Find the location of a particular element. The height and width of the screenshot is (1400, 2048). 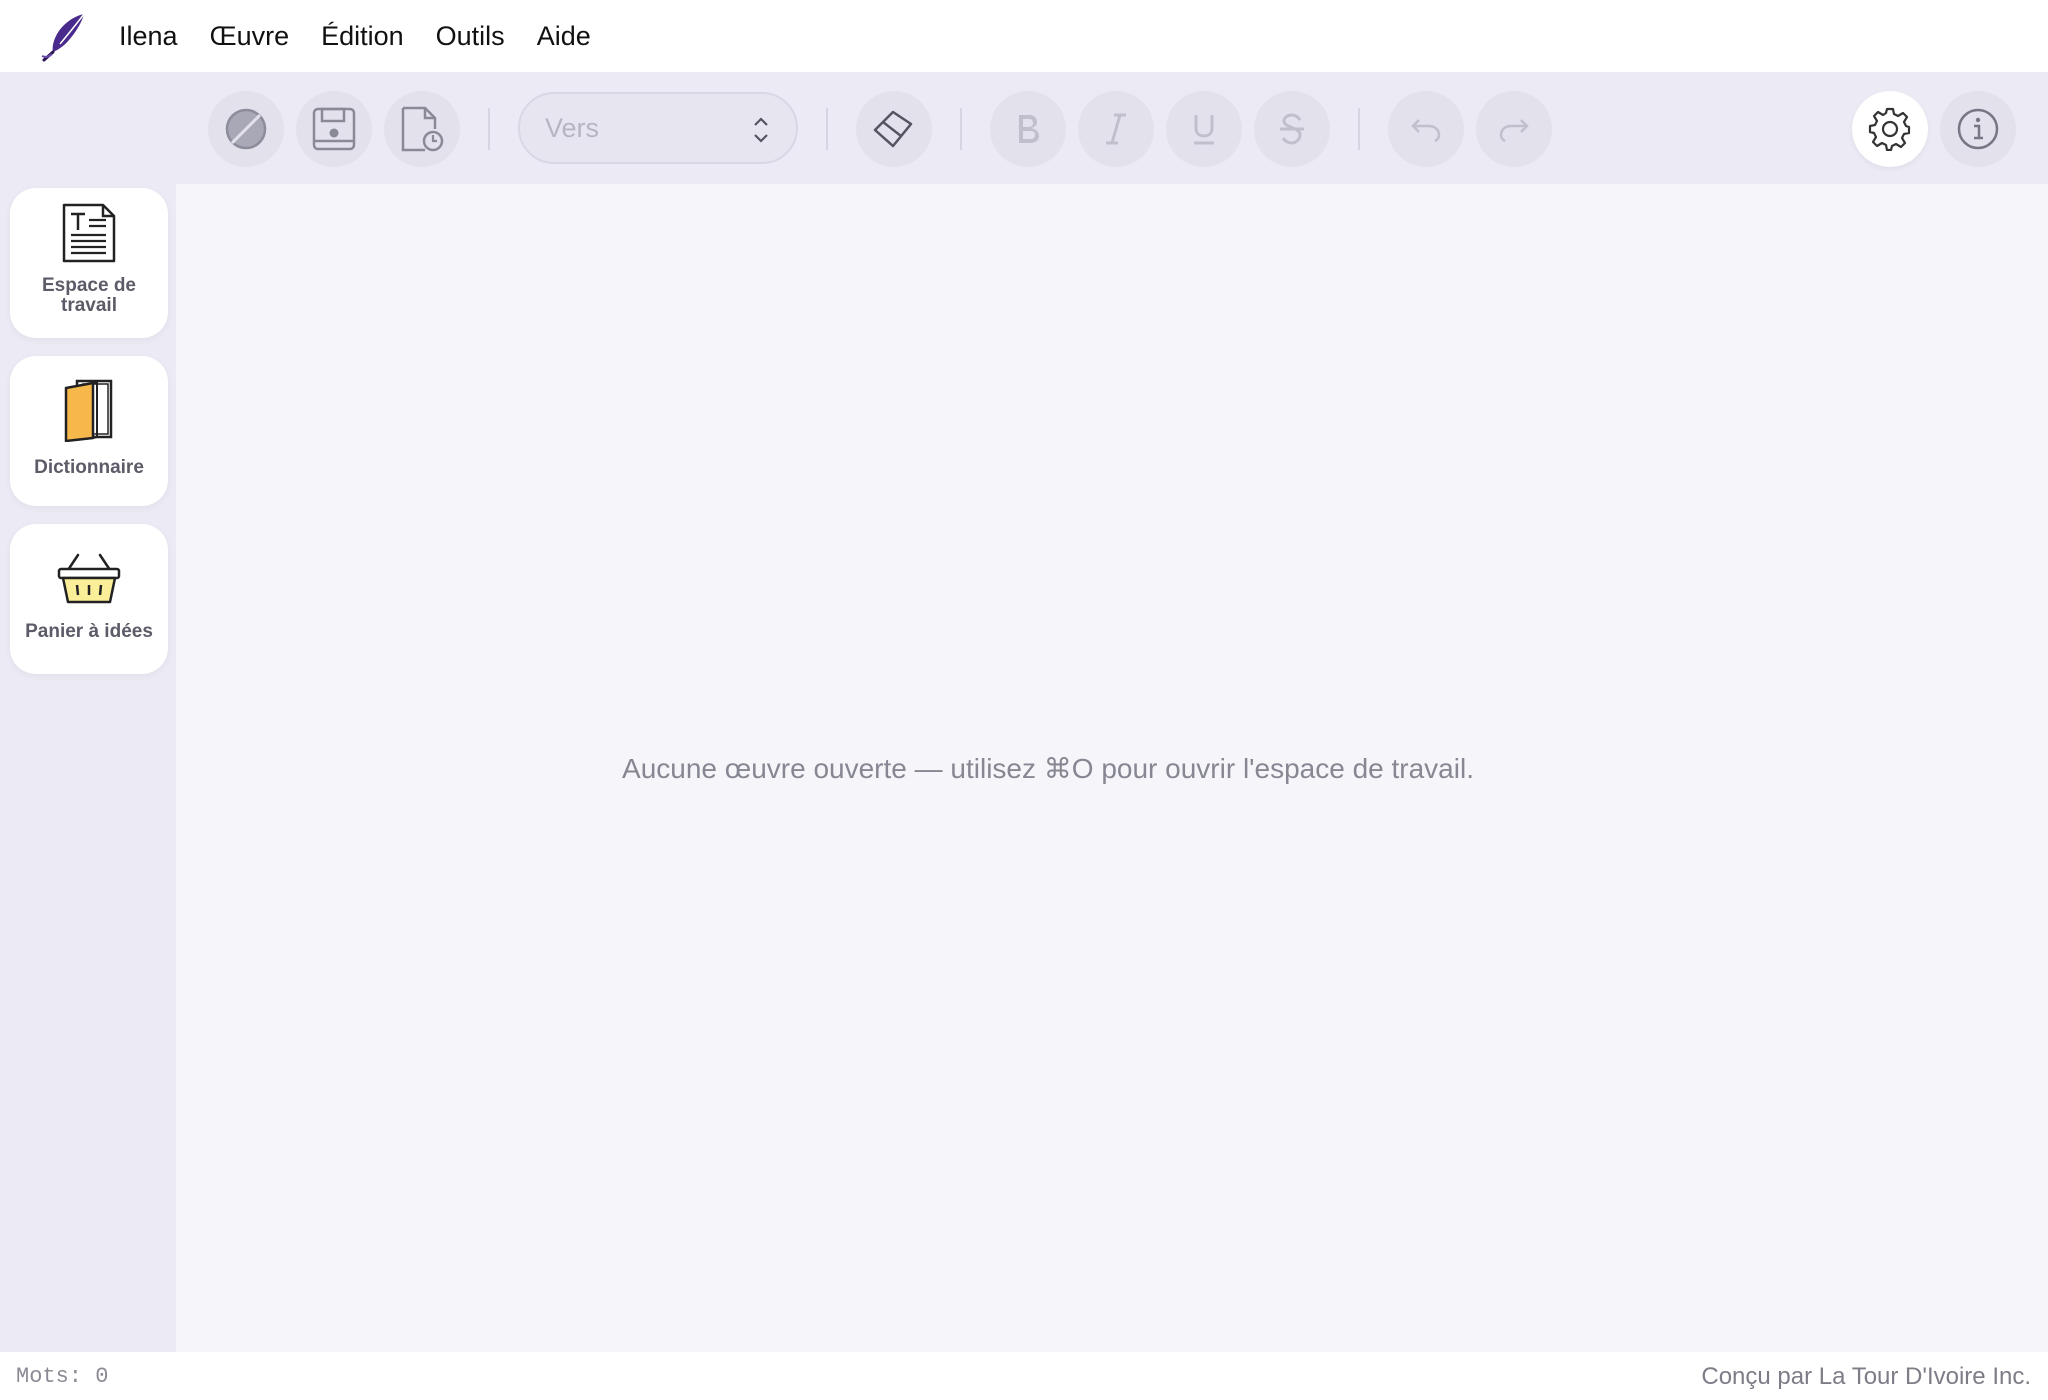

underline-icon is located at coordinates (1204, 130).